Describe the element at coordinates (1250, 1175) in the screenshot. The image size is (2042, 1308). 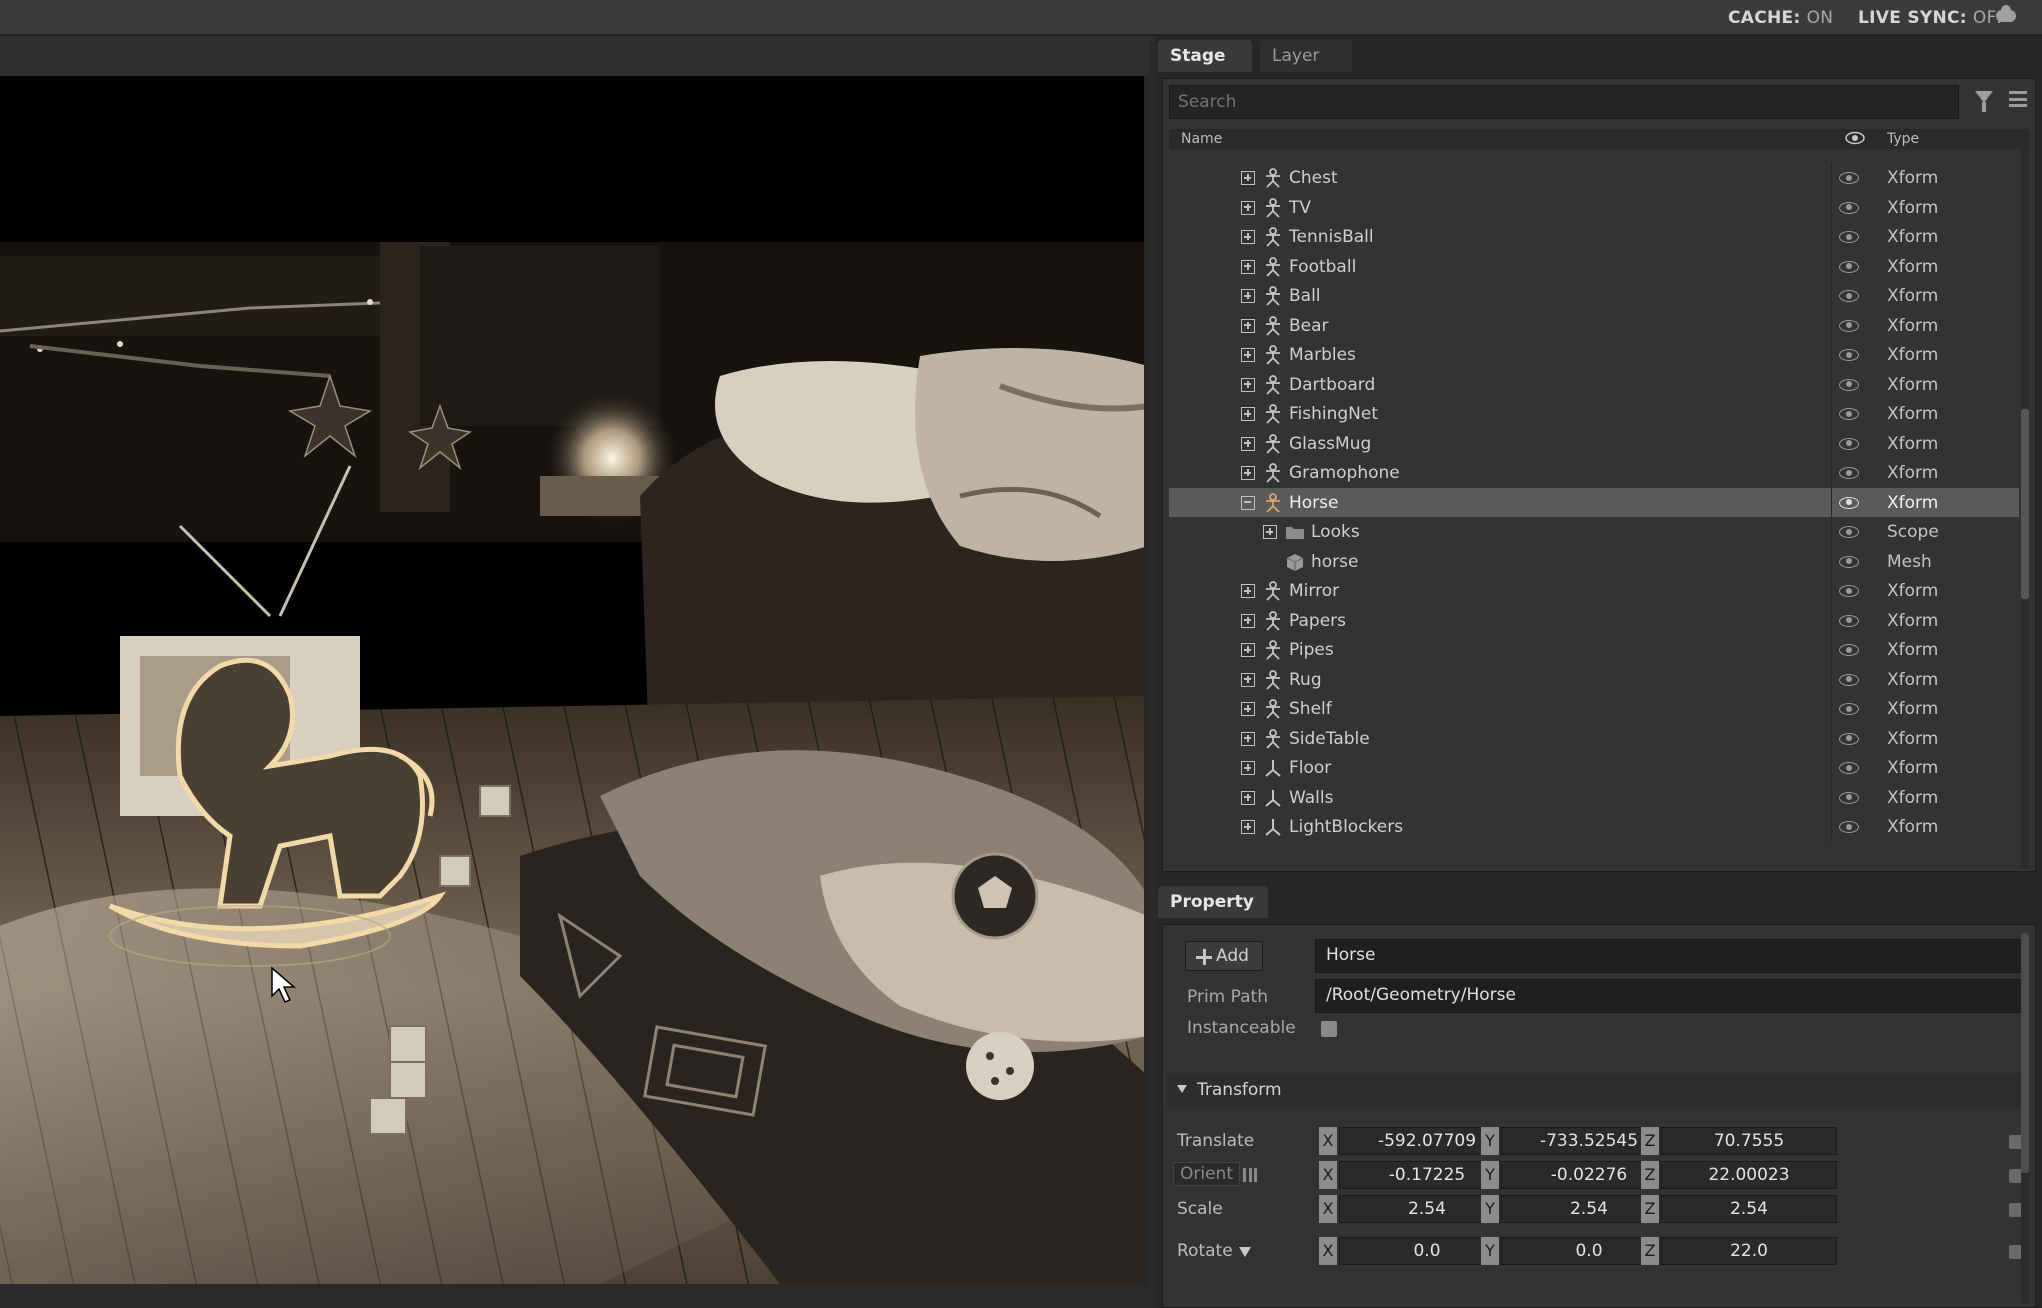
I see `orient-mode-icon` at that location.